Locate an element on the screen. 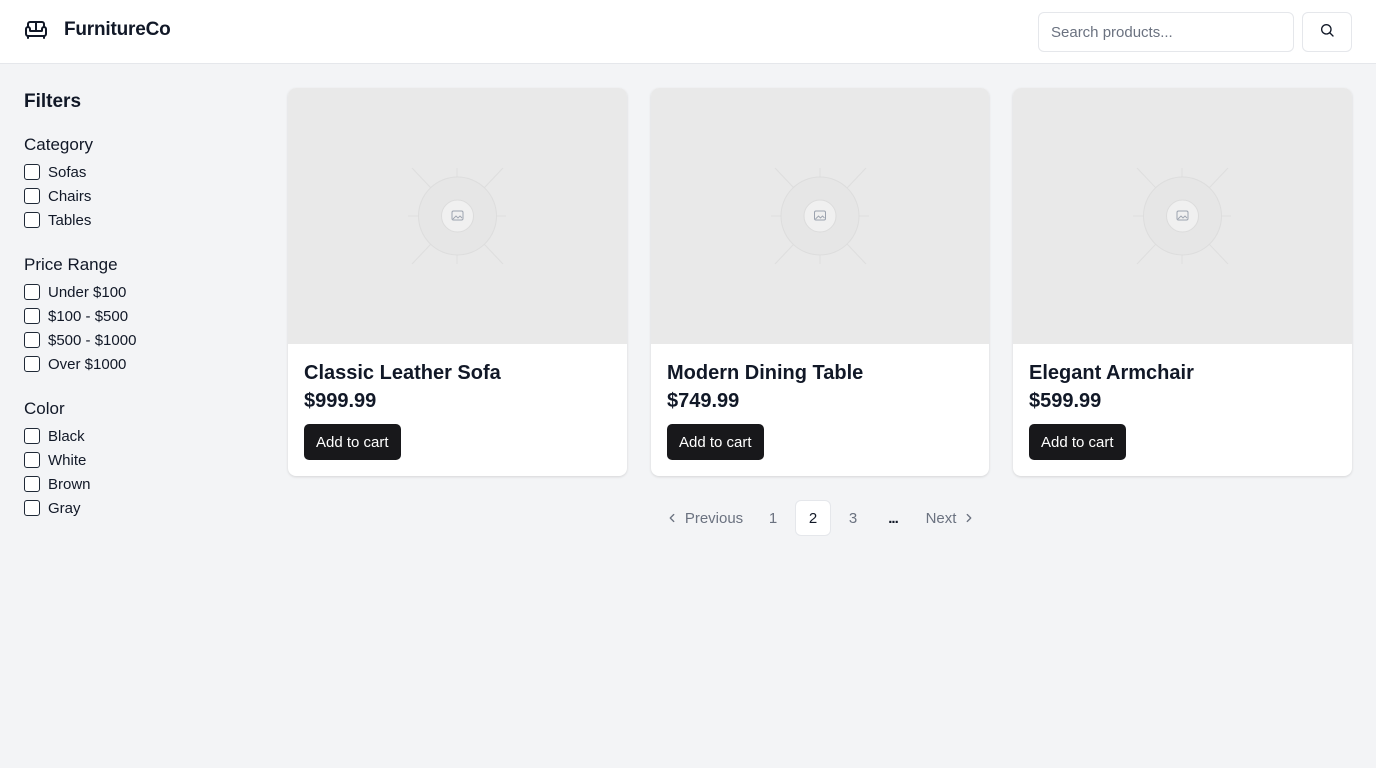 This screenshot has height=768, width=1376. filter-option-label: Chairs is located at coordinates (70, 196).